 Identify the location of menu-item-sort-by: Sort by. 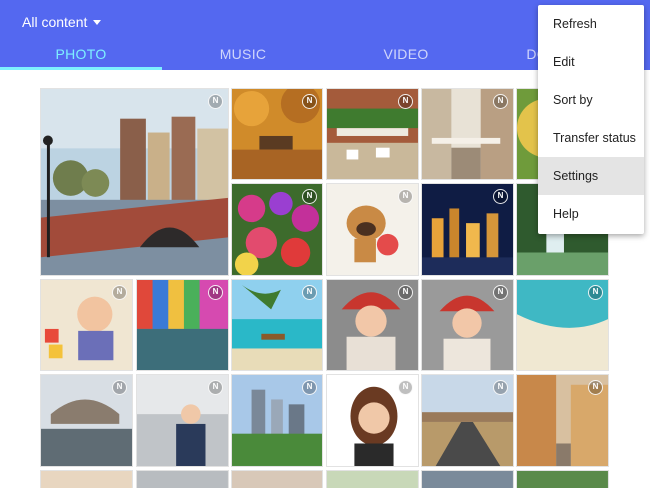
(591, 100).